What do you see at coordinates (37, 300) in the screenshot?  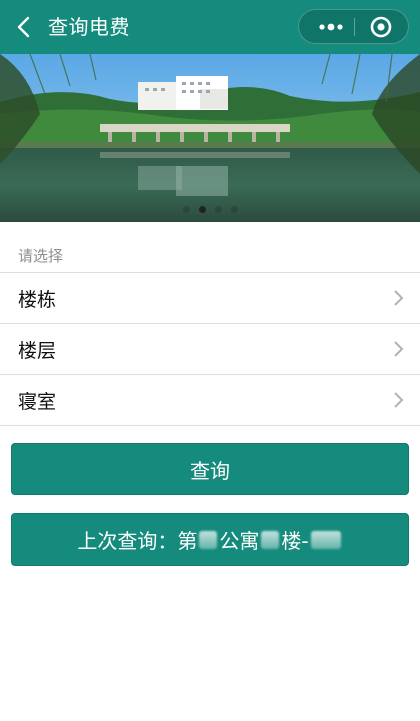 I see `building-label: 楼栋` at bounding box center [37, 300].